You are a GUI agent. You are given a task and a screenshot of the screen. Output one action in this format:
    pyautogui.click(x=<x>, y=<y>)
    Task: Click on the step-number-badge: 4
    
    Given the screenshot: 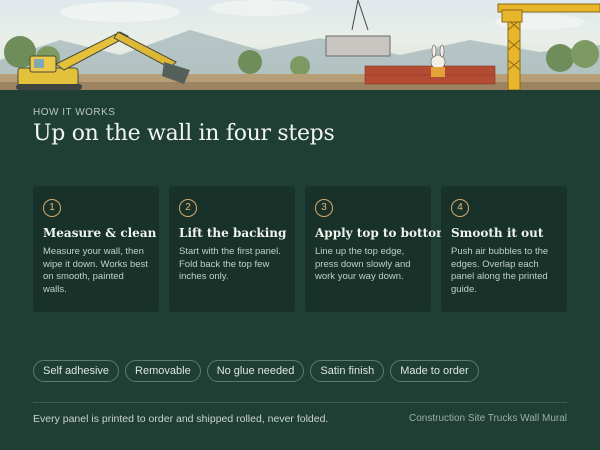 What is the action you would take?
    pyautogui.click(x=460, y=208)
    